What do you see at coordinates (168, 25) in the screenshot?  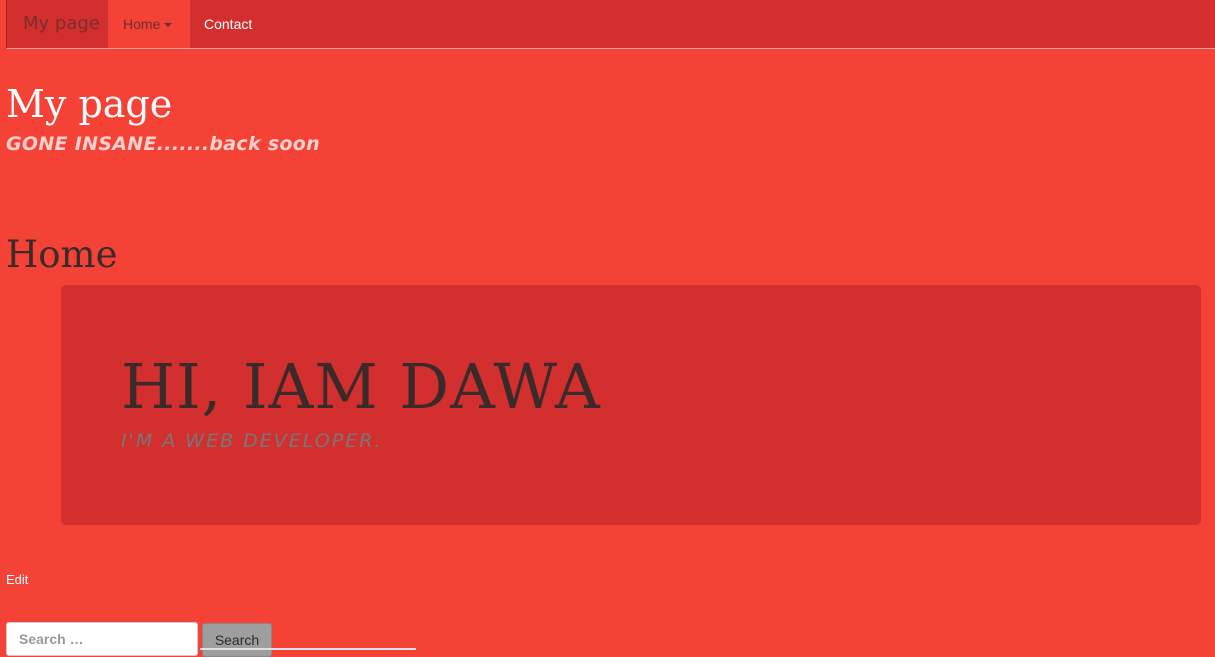 I see `caret-down-icon` at bounding box center [168, 25].